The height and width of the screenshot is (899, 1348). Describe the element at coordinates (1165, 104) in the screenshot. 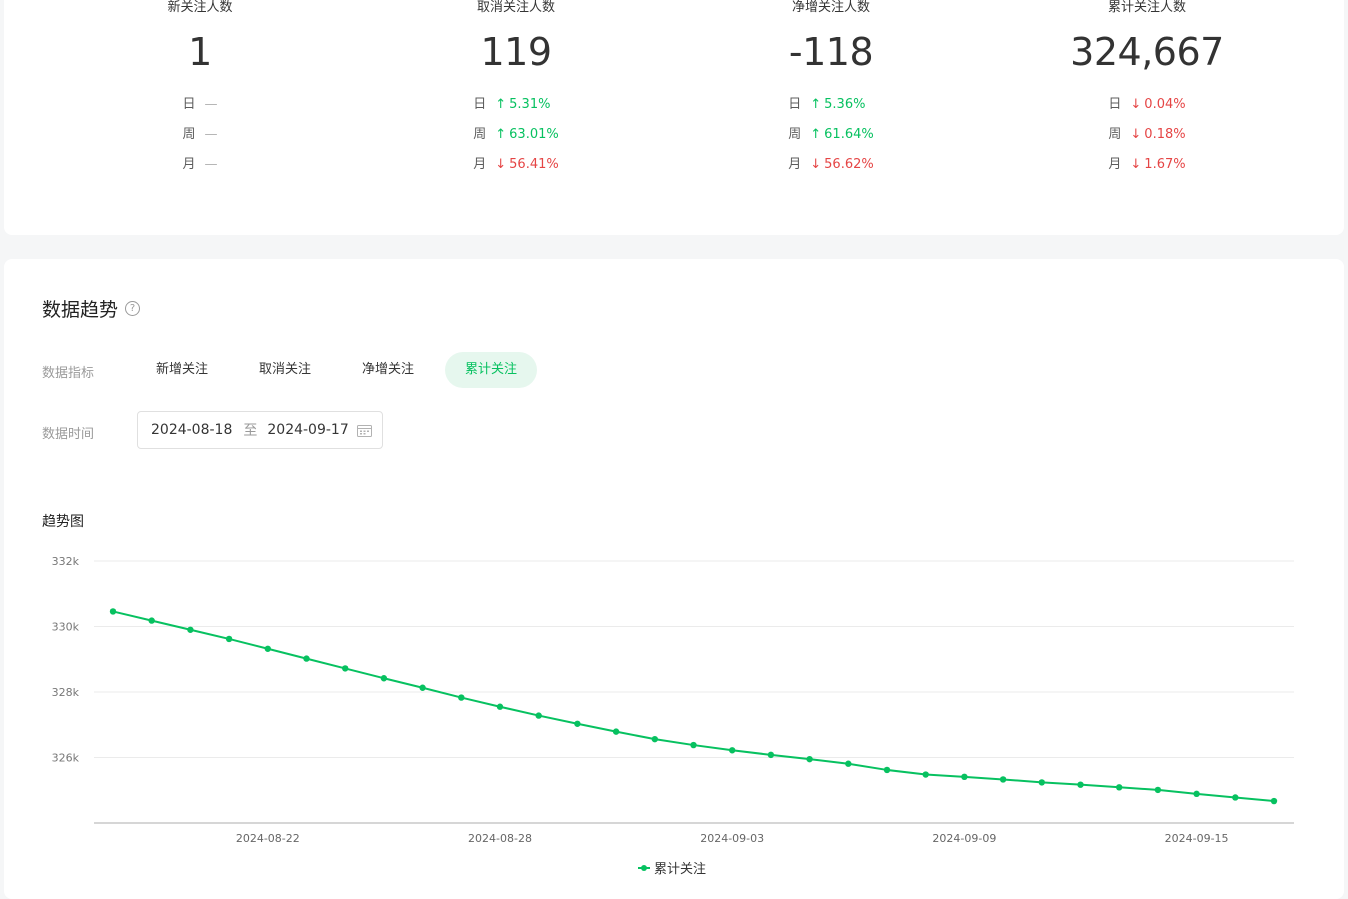

I see `change-percent: 0.04%` at that location.